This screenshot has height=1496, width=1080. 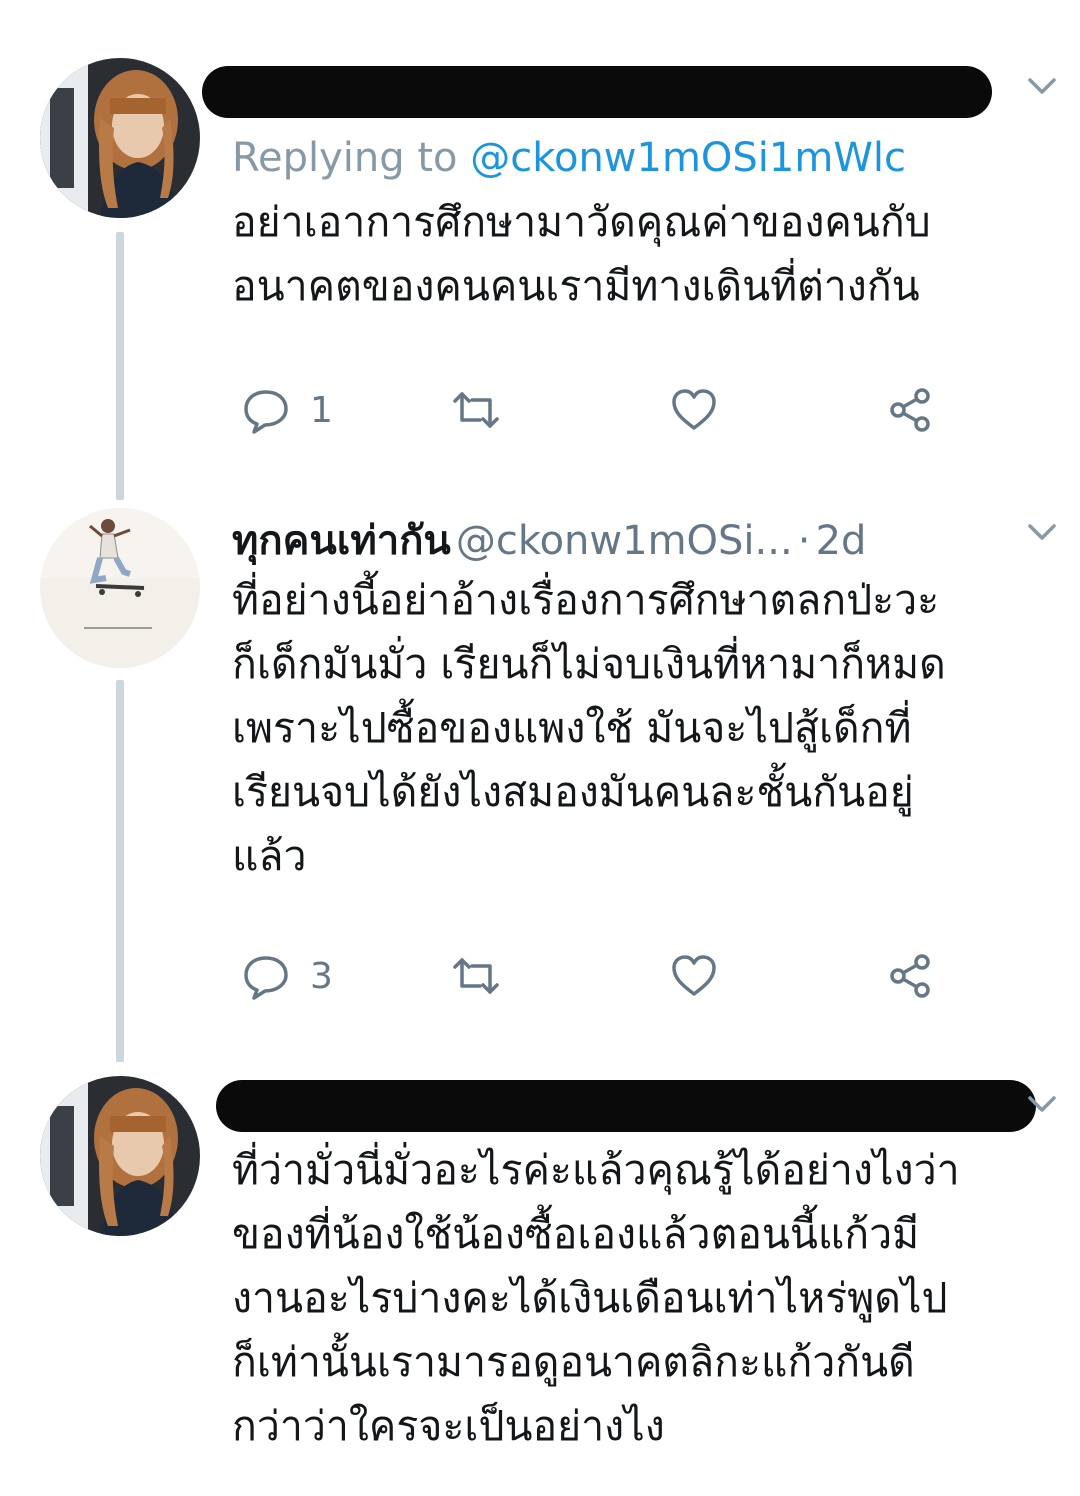 I want to click on display-name: ทุกคนเท่ากัน, so click(x=341, y=541).